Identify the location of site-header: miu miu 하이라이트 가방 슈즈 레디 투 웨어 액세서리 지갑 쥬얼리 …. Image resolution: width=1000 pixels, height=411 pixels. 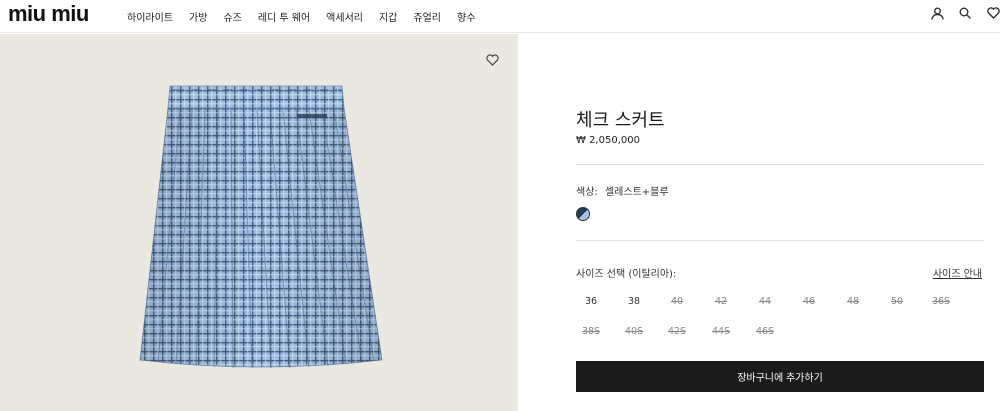
(500, 16).